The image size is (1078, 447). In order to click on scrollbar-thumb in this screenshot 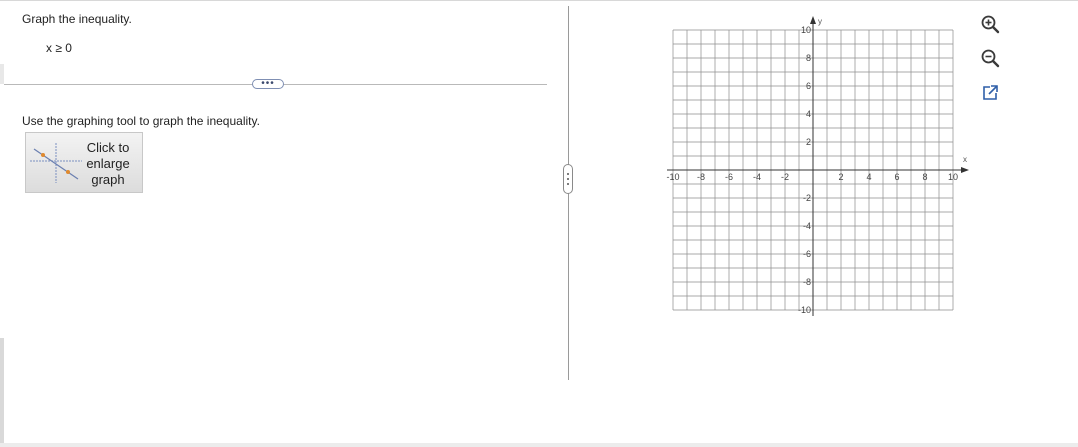, I will do `click(2, 392)`.